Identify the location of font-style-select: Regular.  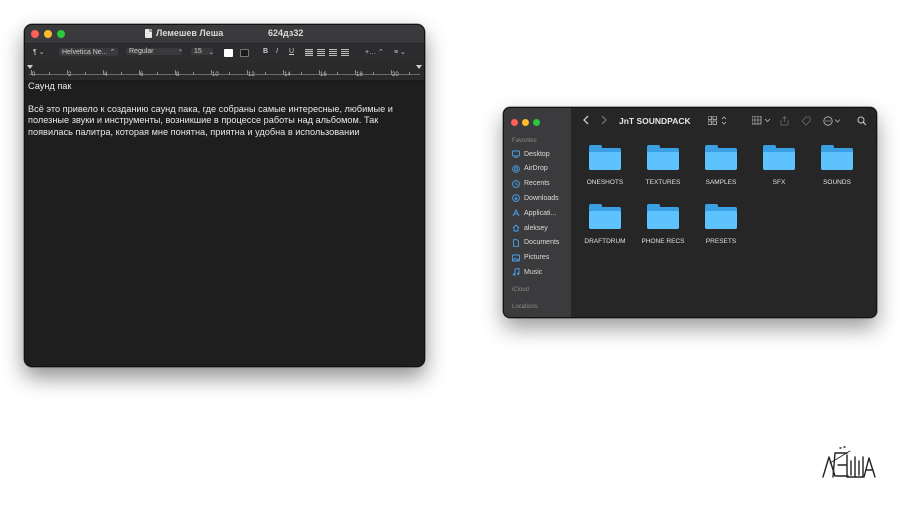
(154, 51).